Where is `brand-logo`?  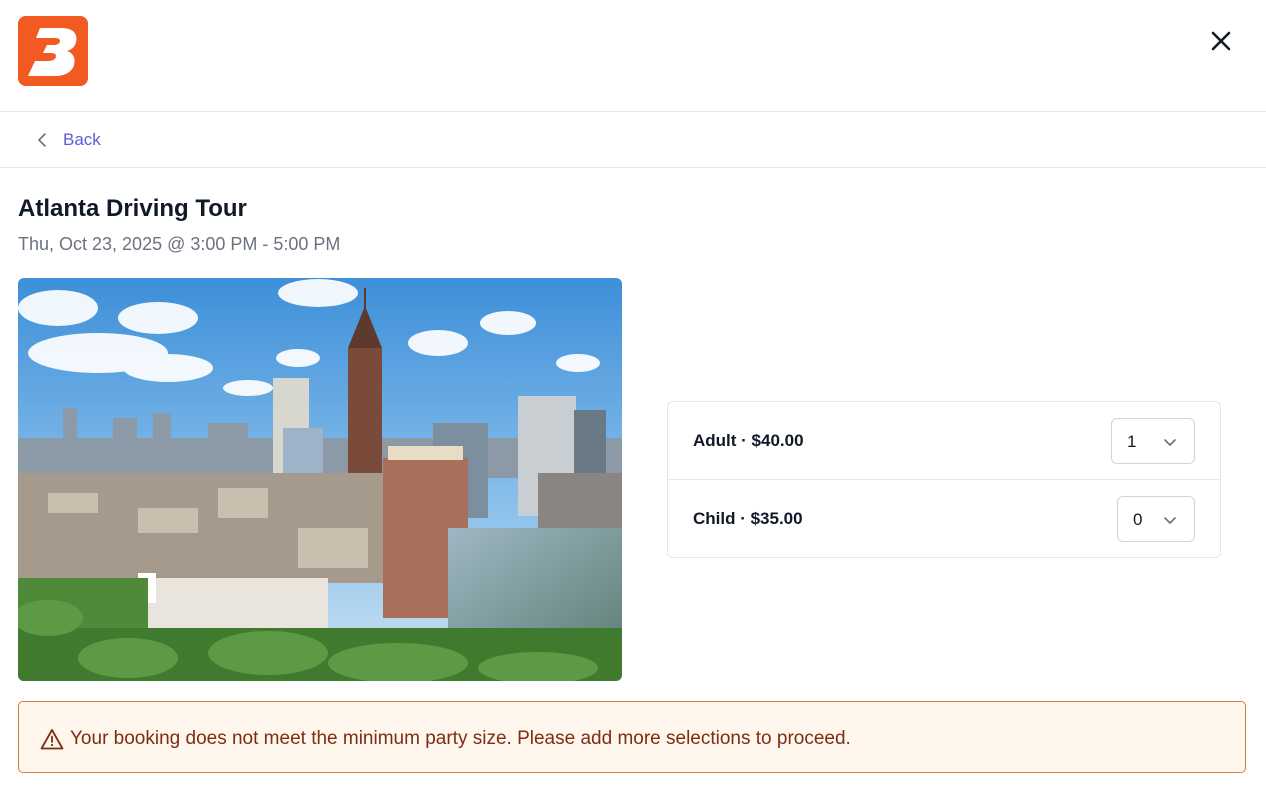
brand-logo is located at coordinates (53, 51).